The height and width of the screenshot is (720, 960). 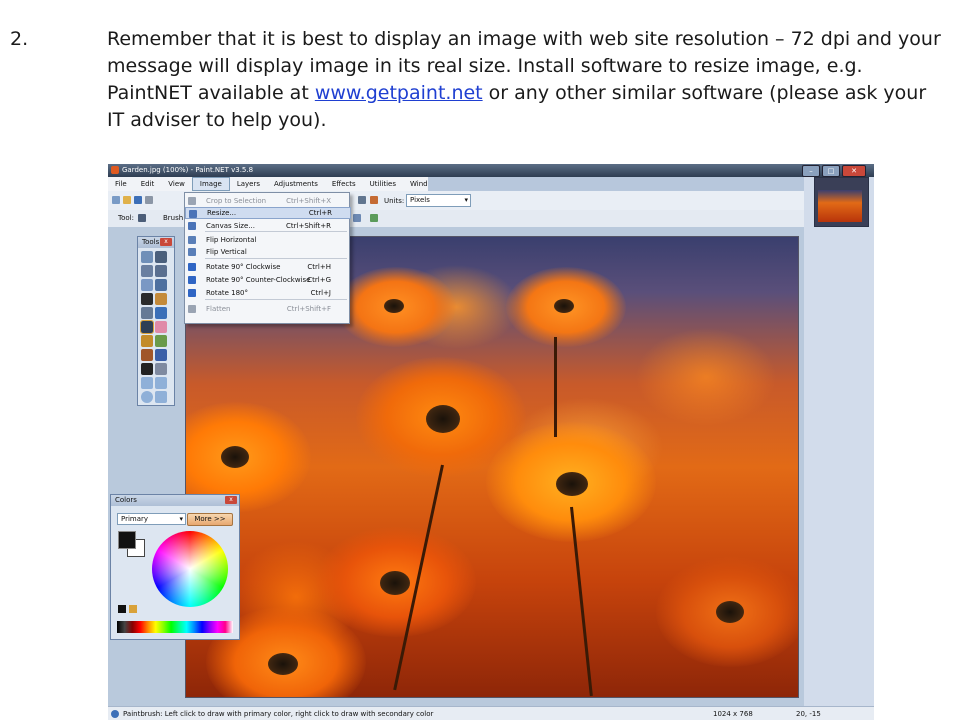 What do you see at coordinates (175, 627) in the screenshot?
I see `color-palette` at bounding box center [175, 627].